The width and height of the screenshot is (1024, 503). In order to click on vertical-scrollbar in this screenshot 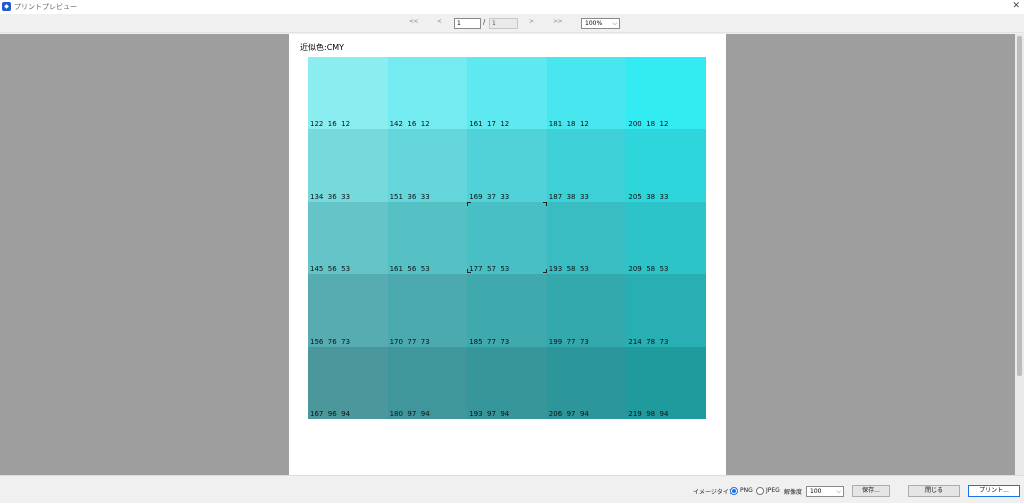, I will do `click(1019, 254)`.